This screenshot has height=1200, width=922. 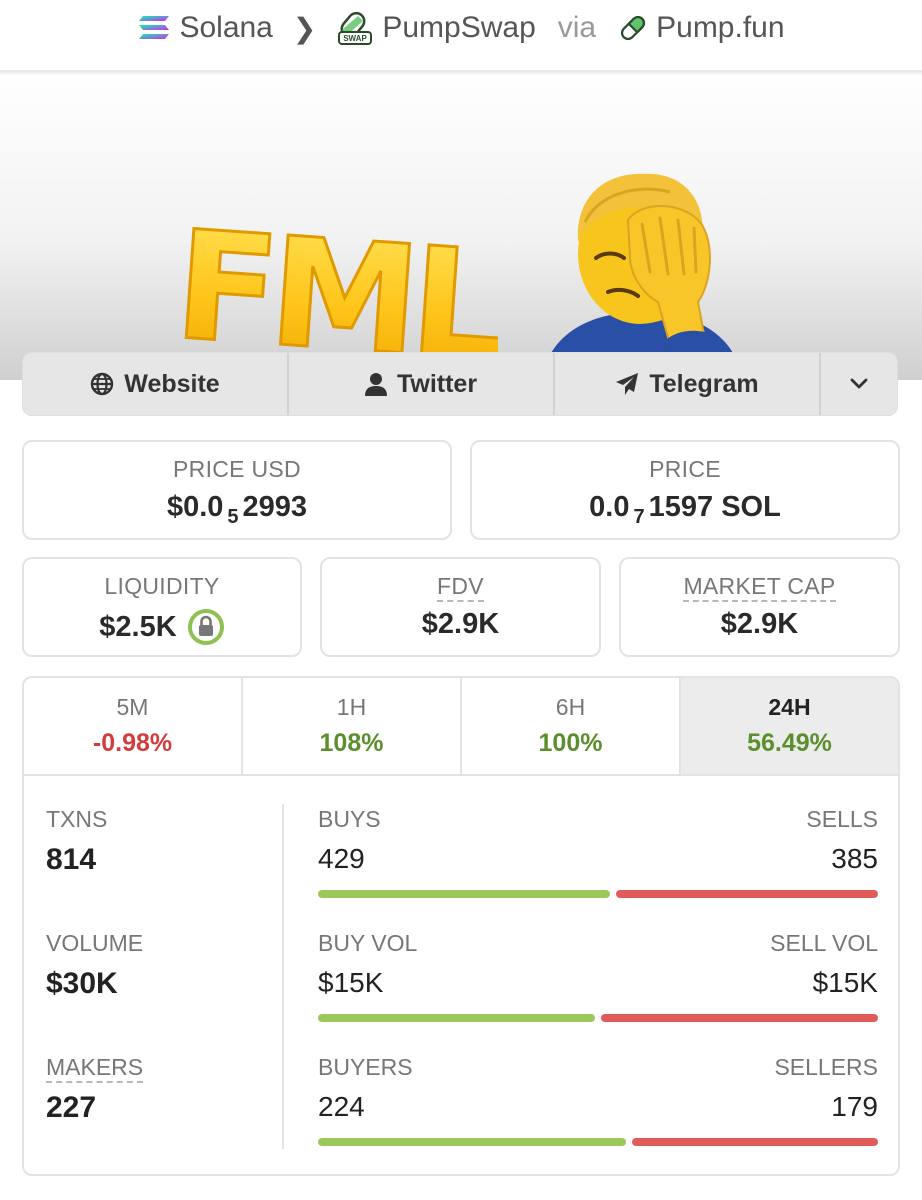 I want to click on website-link: Website, so click(x=156, y=384).